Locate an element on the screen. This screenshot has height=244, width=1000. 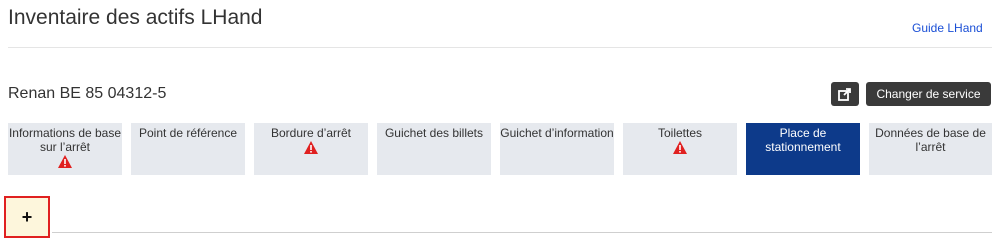
tab-label: Données de base de l’arrêt is located at coordinates (930, 140).